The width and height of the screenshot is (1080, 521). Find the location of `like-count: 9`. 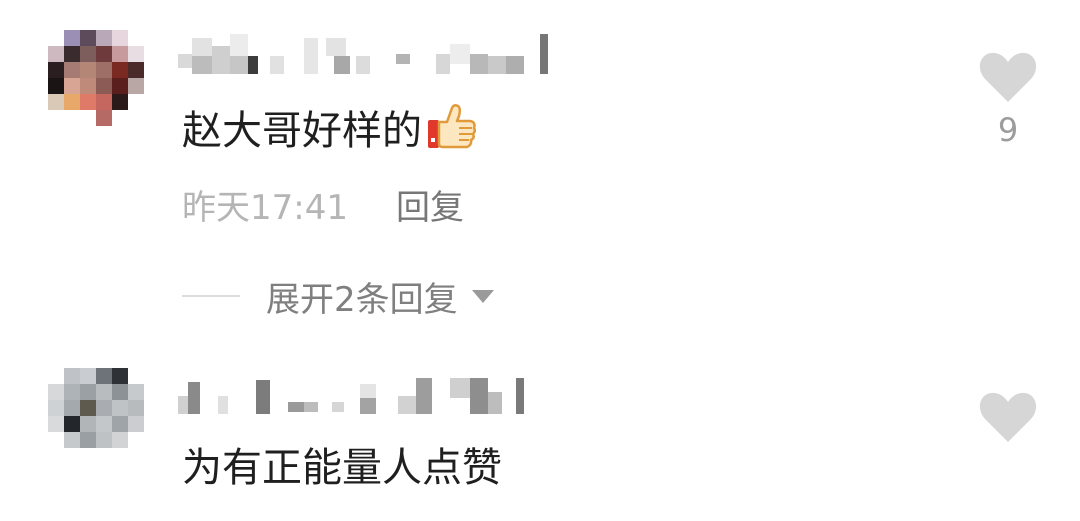

like-count: 9 is located at coordinates (1008, 130).